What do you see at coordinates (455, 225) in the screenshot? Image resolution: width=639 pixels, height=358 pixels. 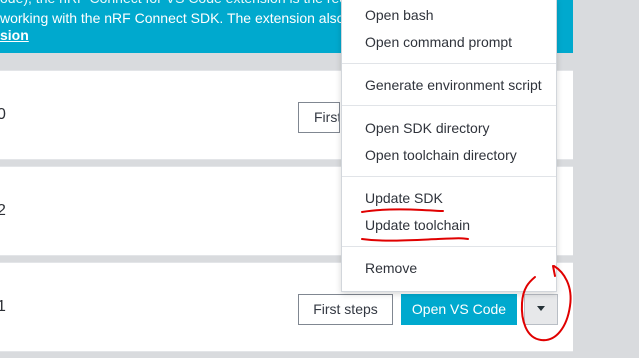 I see `menu-item-update-toolchain: Update toolchain` at bounding box center [455, 225].